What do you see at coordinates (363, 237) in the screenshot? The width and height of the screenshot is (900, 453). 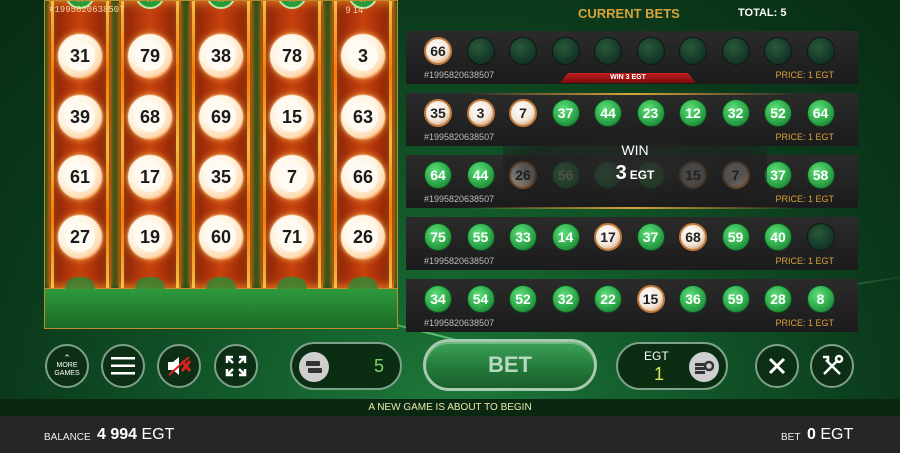 I see `drawn-ball-number: 26` at bounding box center [363, 237].